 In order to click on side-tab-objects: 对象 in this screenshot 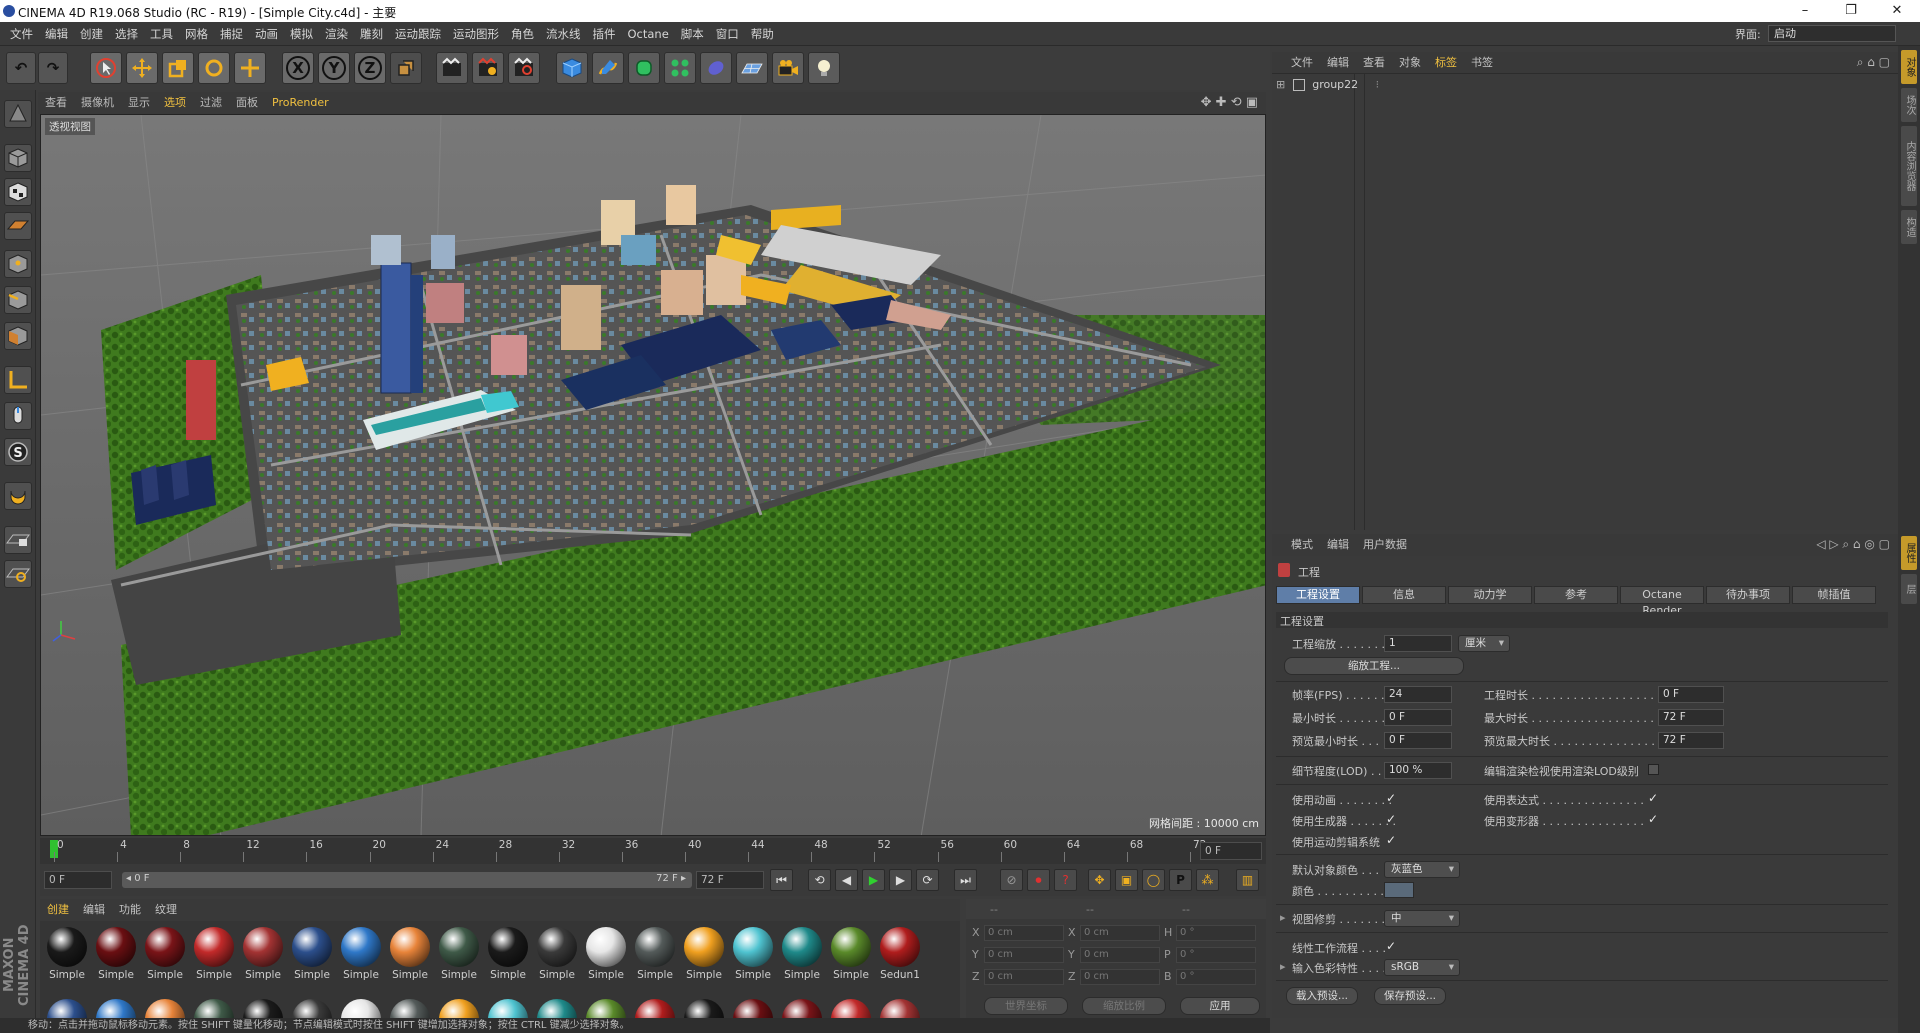, I will do `click(1909, 67)`.